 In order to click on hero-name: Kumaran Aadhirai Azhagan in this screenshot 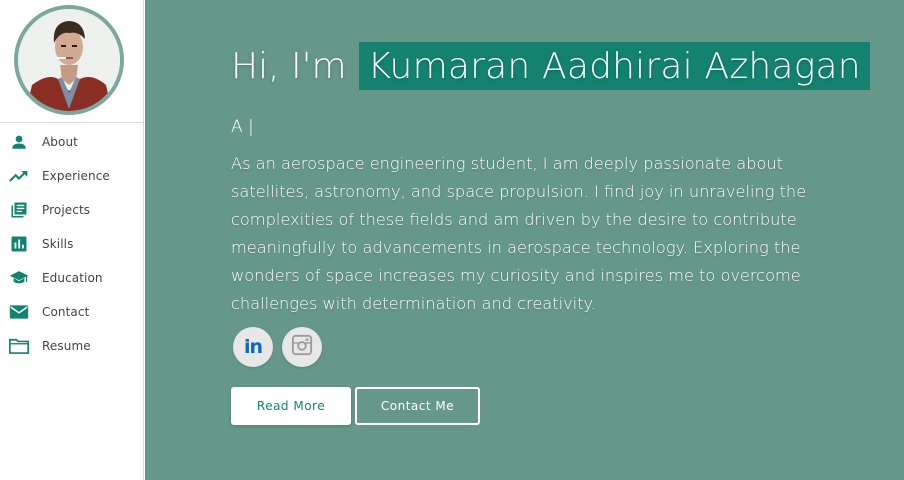, I will do `click(614, 66)`.